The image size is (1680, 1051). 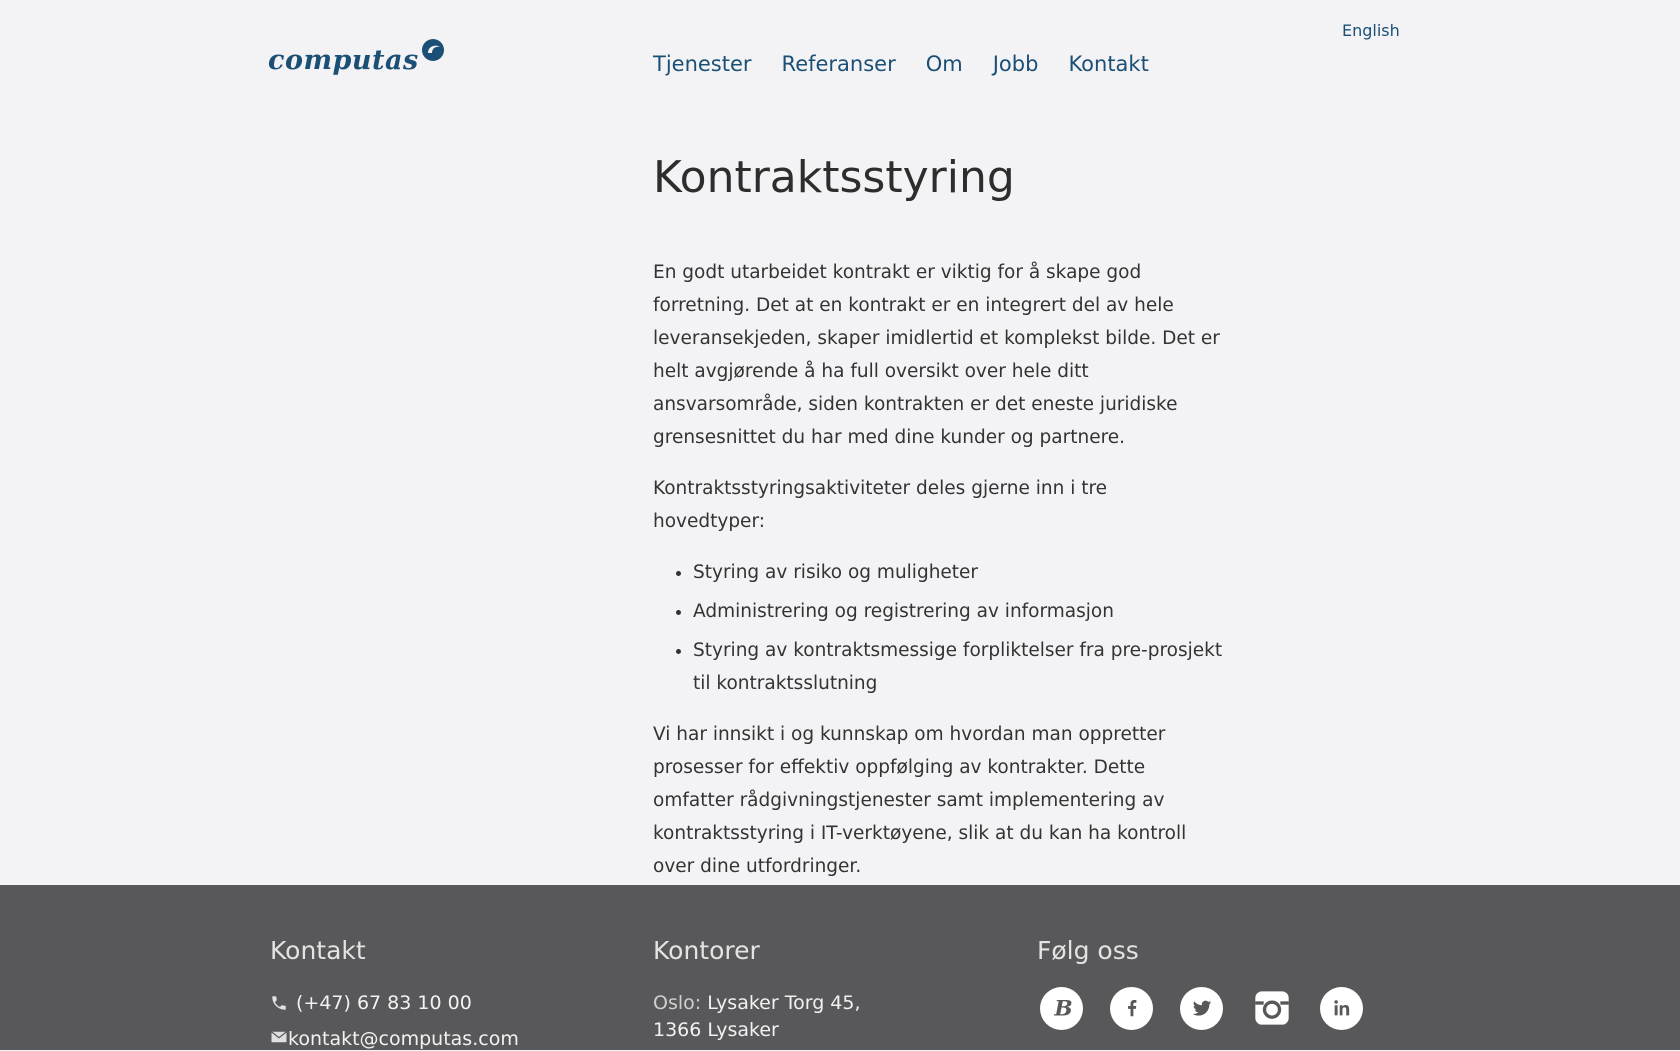 I want to click on social-links: B, so click(x=1201, y=1008).